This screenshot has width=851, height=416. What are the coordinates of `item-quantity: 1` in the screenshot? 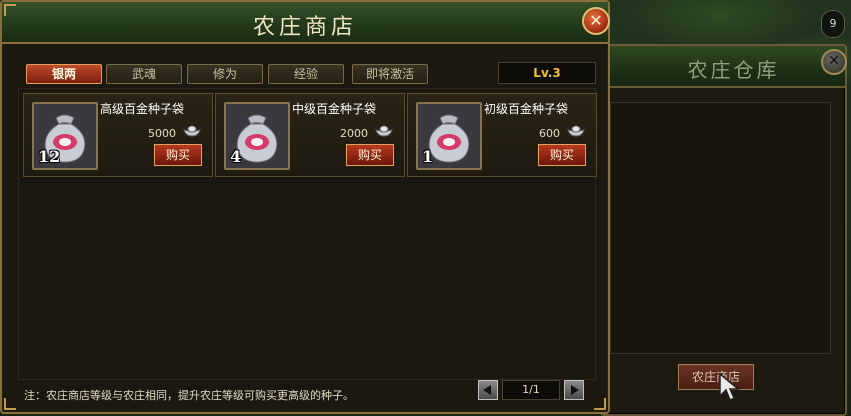 It's located at (428, 156).